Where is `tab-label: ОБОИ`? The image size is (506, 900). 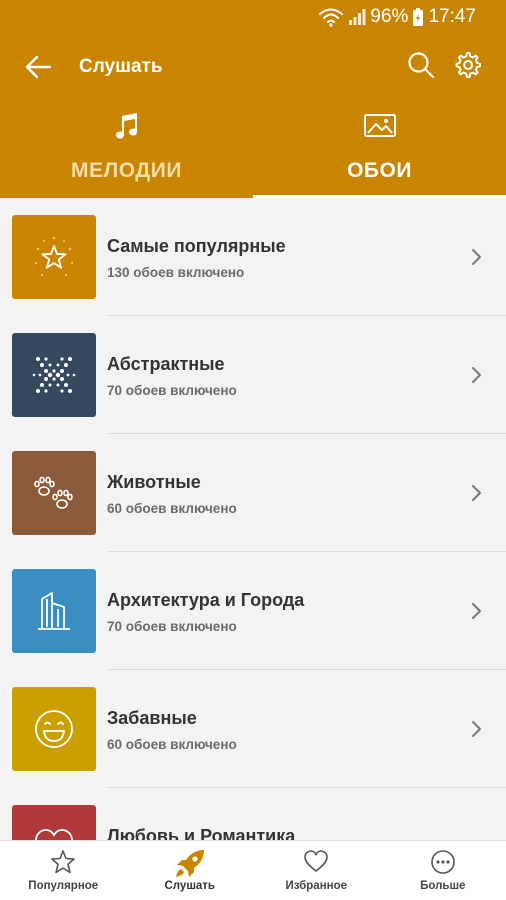
tab-label: ОБОИ is located at coordinates (379, 170).